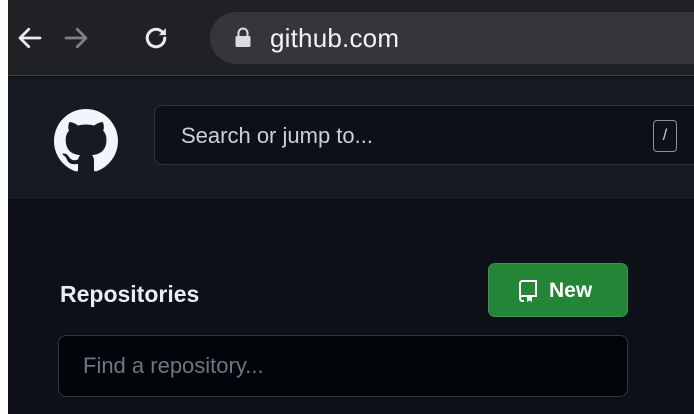 The height and width of the screenshot is (414, 694). I want to click on repositories-heading: Repositories, so click(130, 294).